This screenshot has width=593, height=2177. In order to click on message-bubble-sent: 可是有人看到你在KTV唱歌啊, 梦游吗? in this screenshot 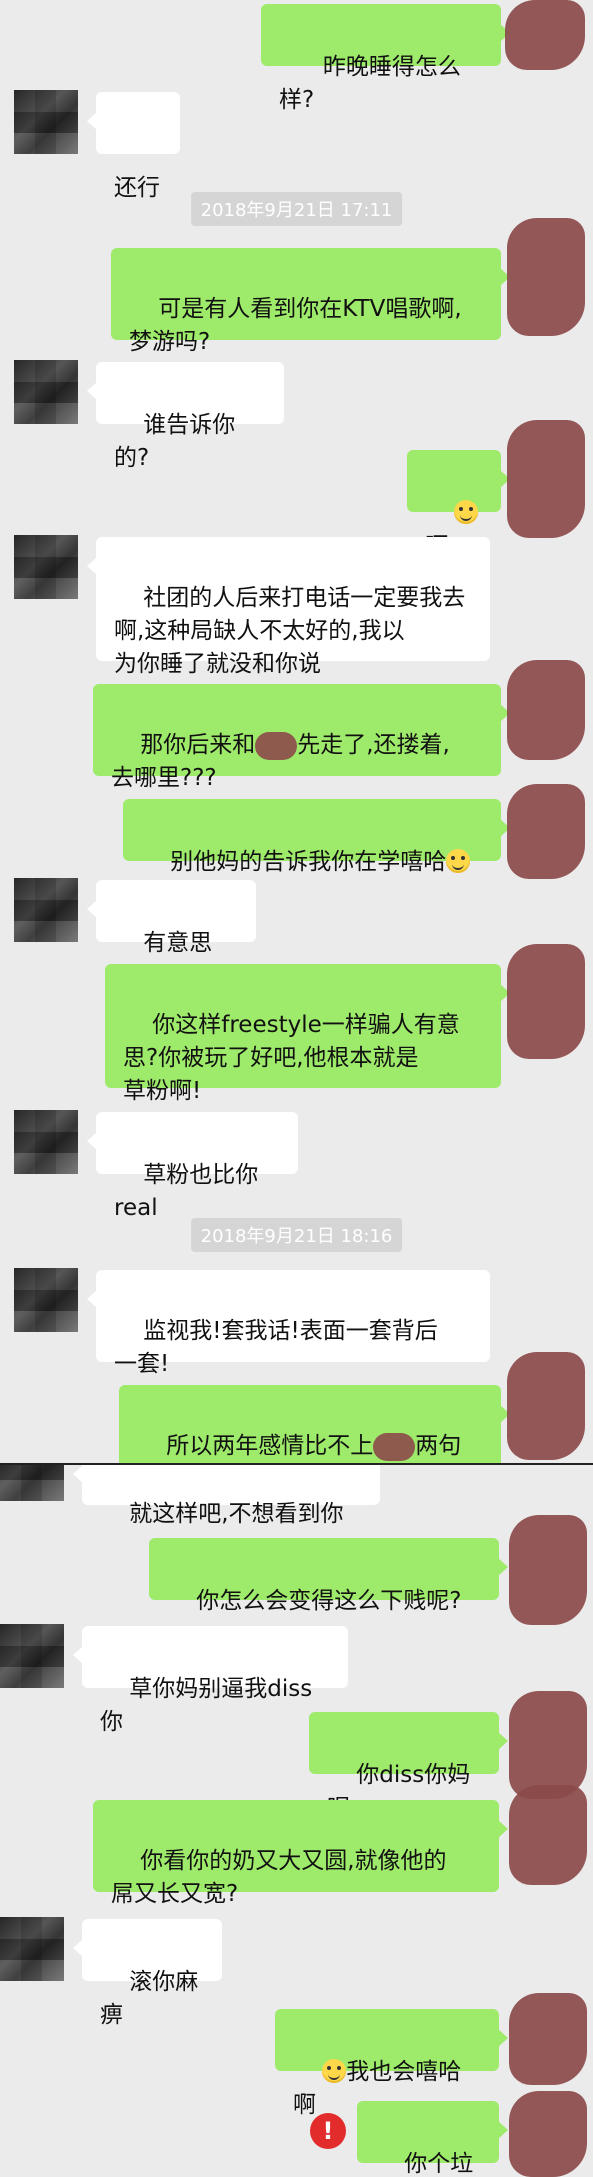, I will do `click(310, 301)`.